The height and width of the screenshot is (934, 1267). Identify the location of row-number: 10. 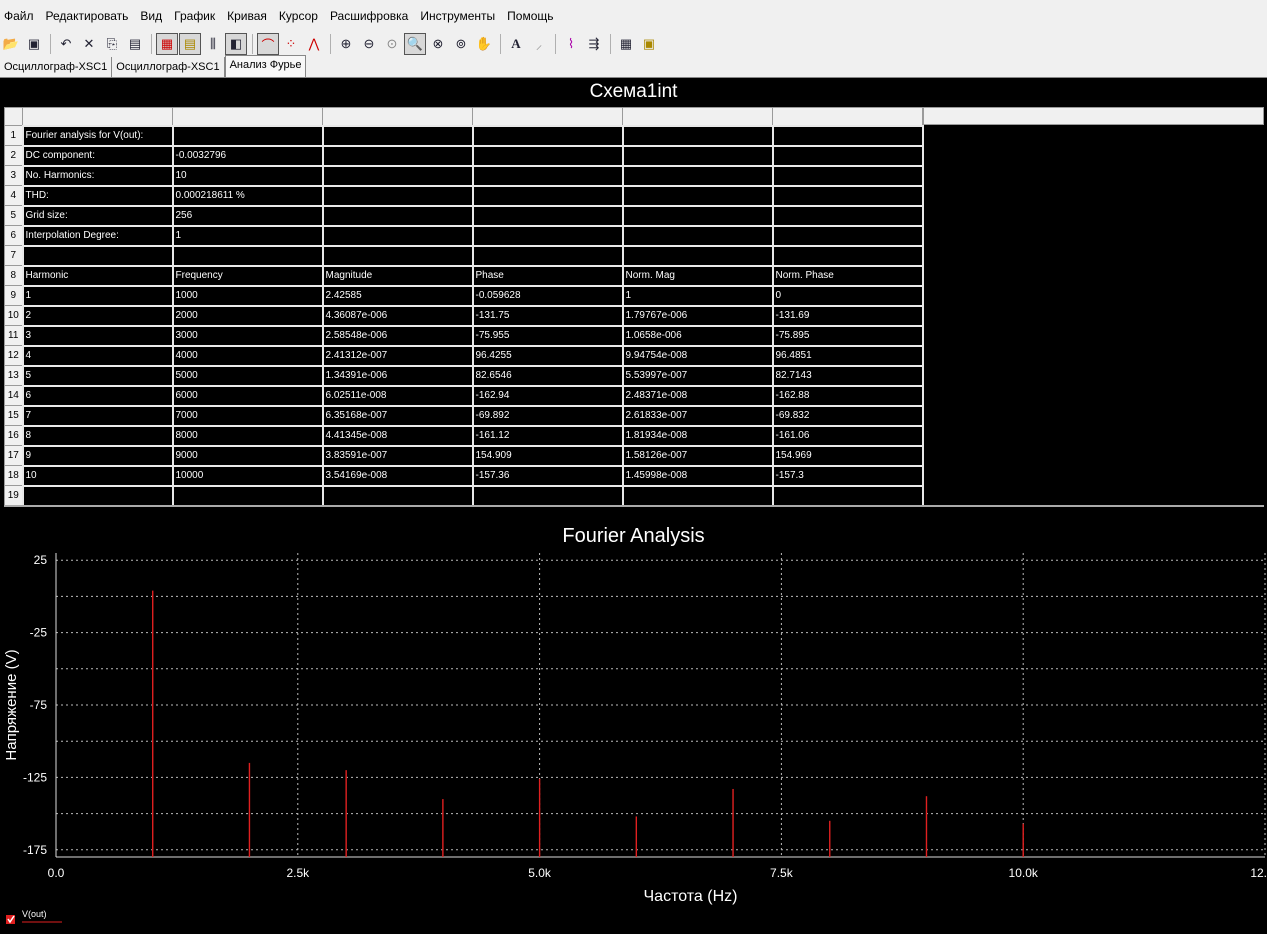
(13, 315).